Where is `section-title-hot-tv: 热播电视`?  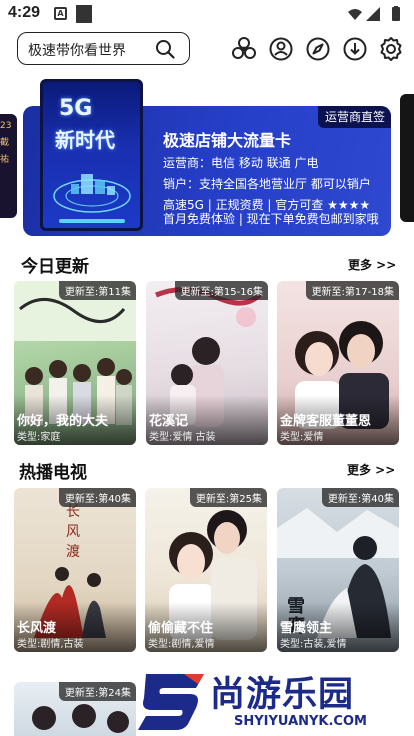 section-title-hot-tv: 热播电视 is located at coordinates (53, 473).